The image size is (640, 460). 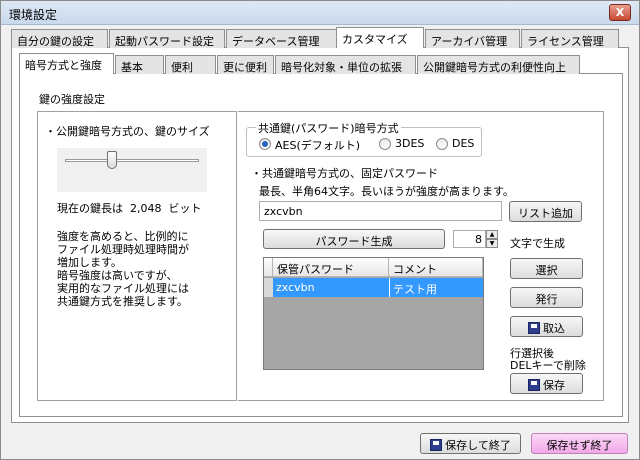 I want to click on tab-public-key-usability: 公開鍵暗号方式の利便性向上, so click(x=498, y=64).